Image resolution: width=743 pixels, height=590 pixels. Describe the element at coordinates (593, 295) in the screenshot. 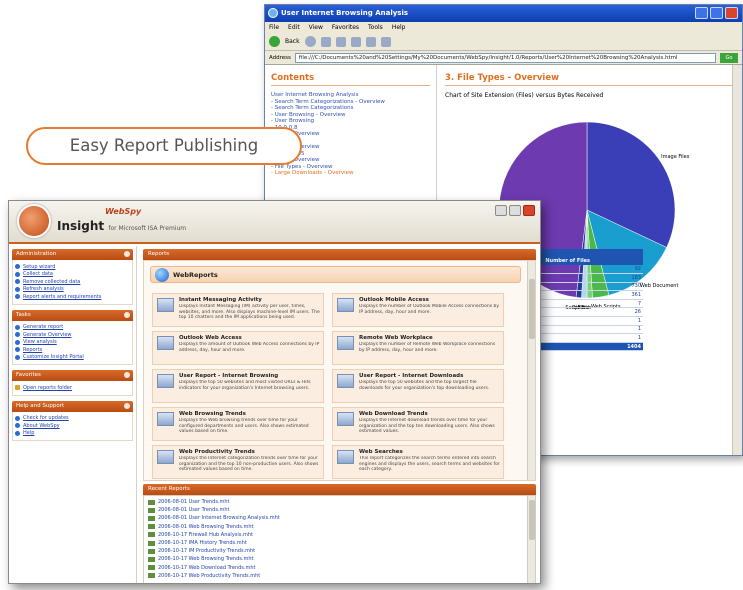

I see `table-cell: 361` at that location.